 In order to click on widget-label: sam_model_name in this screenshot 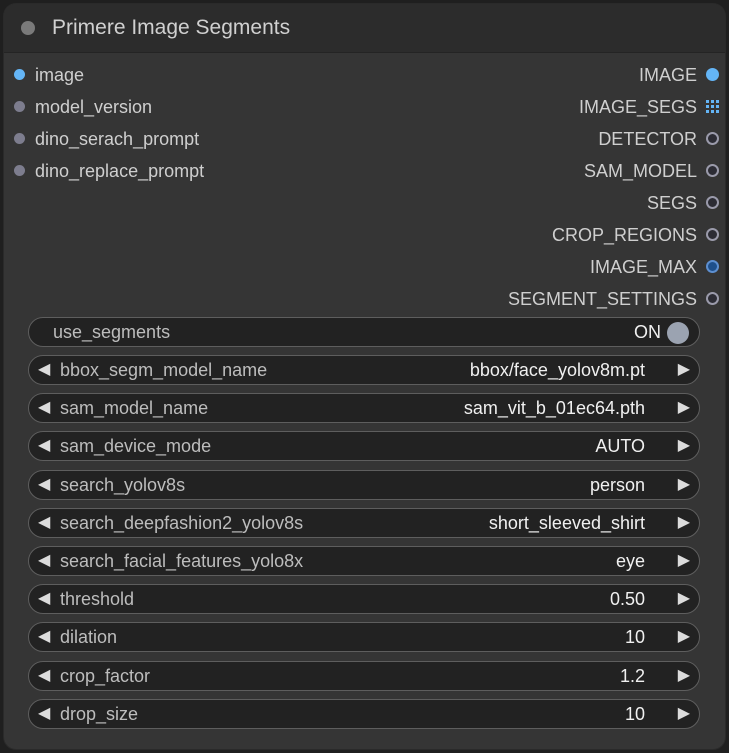, I will do `click(134, 408)`.